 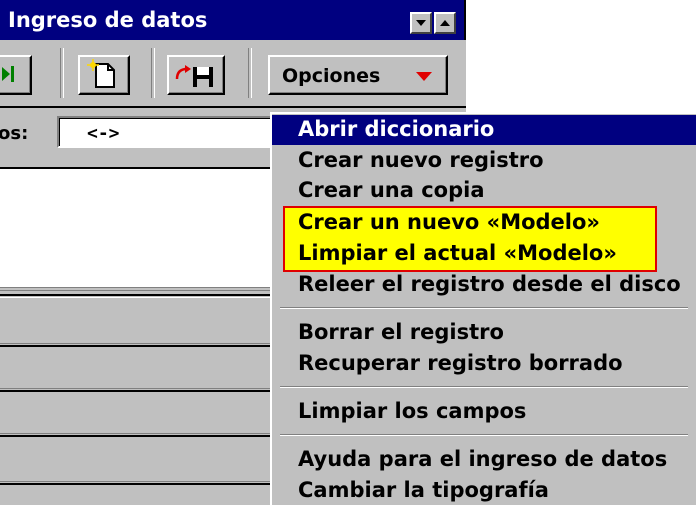 I want to click on minimize-button, so click(x=421, y=23).